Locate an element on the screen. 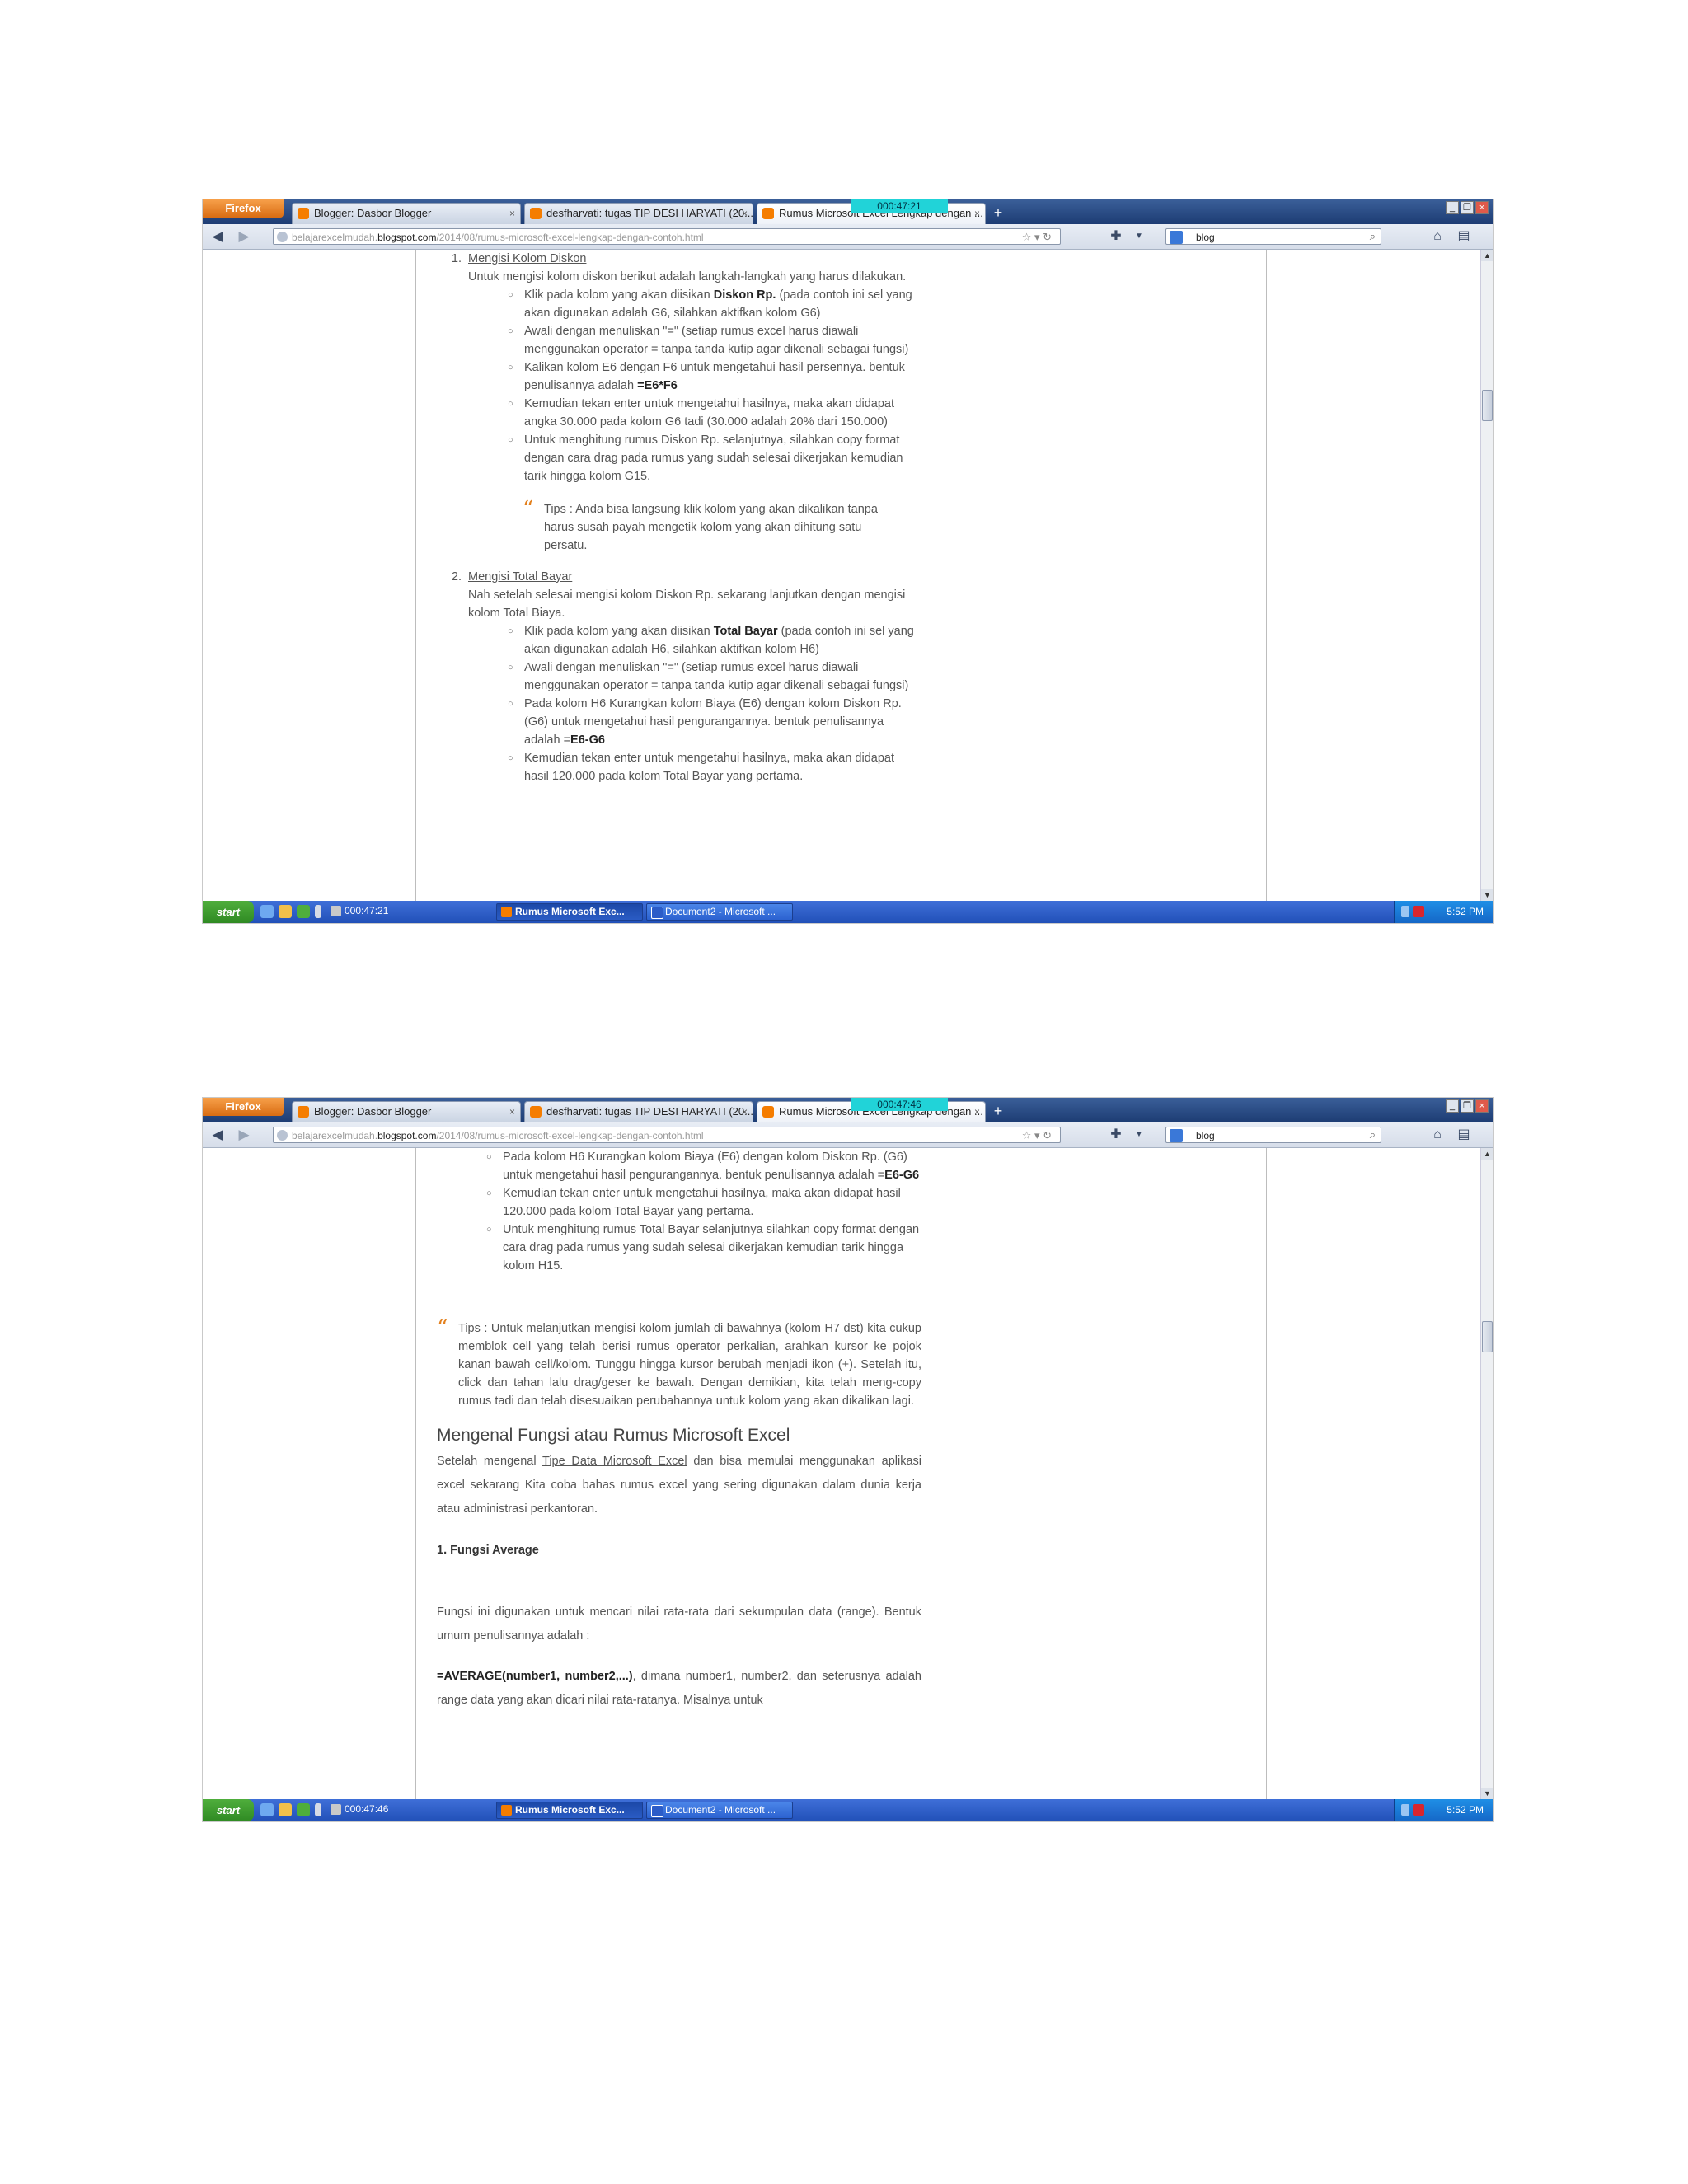  step-heading: Mengisi Total Bayar is located at coordinates (693, 577).